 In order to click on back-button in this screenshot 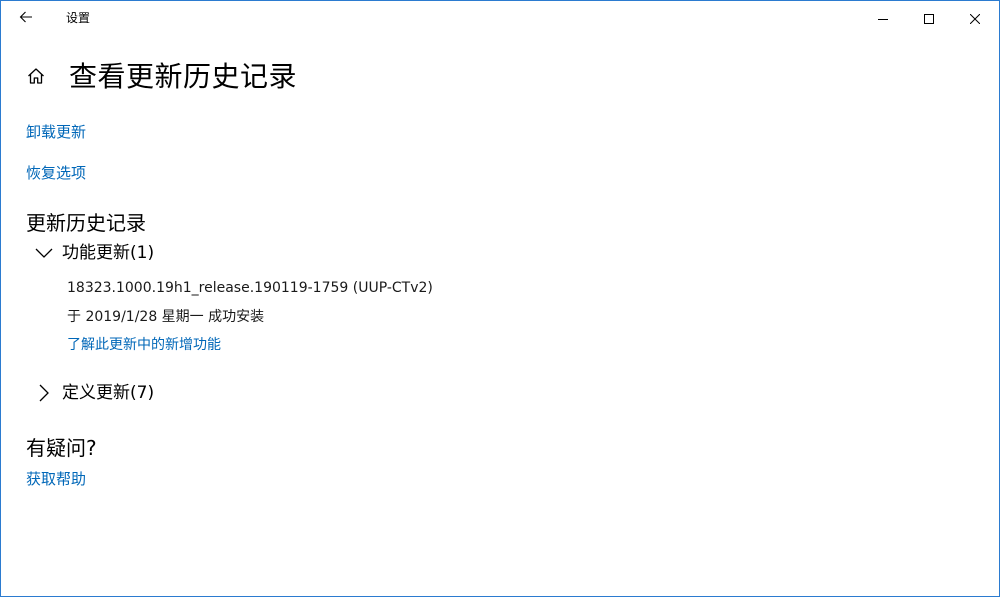, I will do `click(26, 18)`.